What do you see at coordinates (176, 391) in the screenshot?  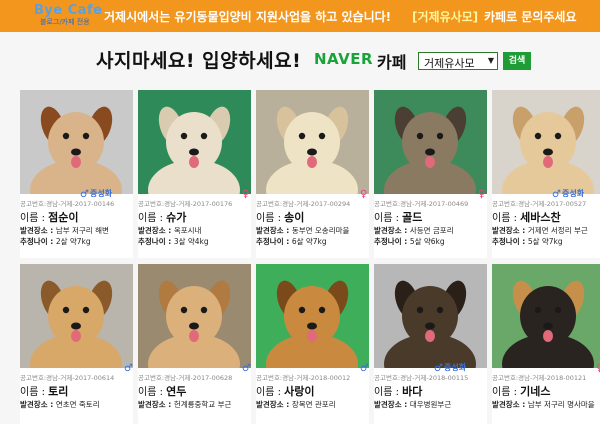 I see `dog-name: 연두` at bounding box center [176, 391].